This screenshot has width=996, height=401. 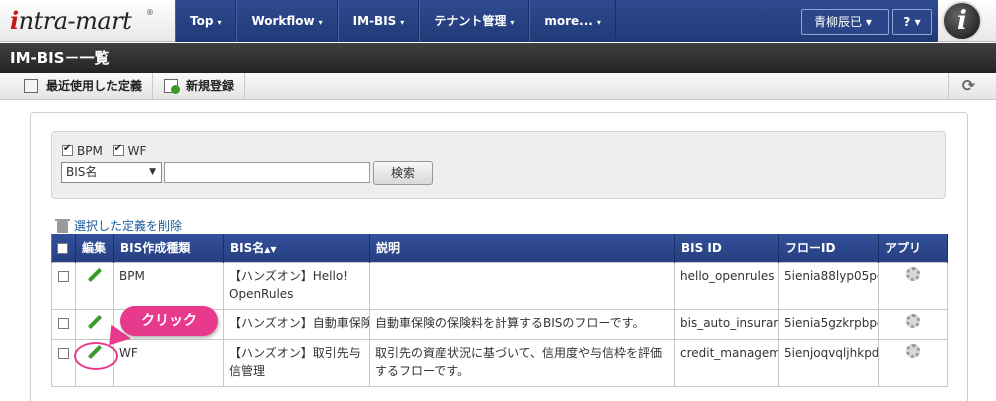 I want to click on delete-selected-link: 選択した定義を削除, so click(x=118, y=225).